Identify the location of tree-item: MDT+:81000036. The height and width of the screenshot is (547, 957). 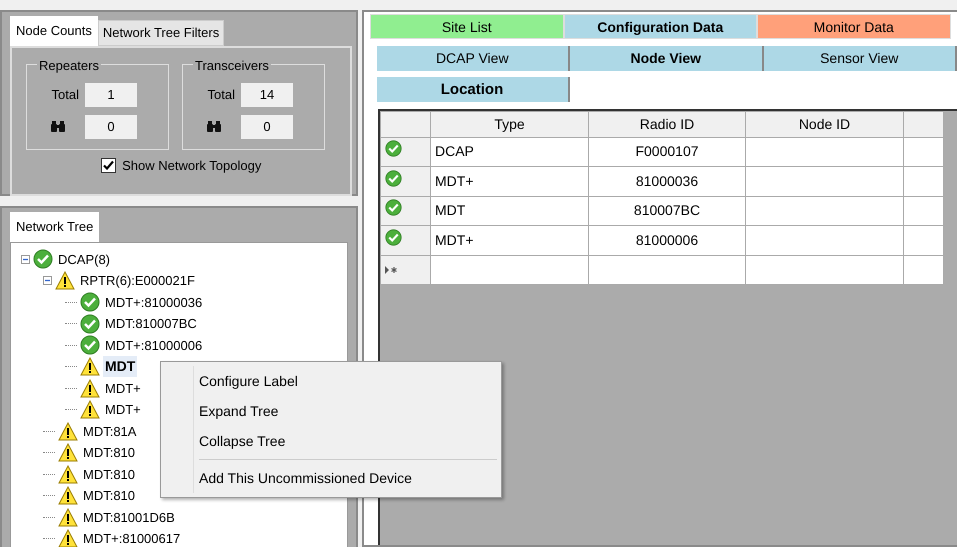
(153, 302).